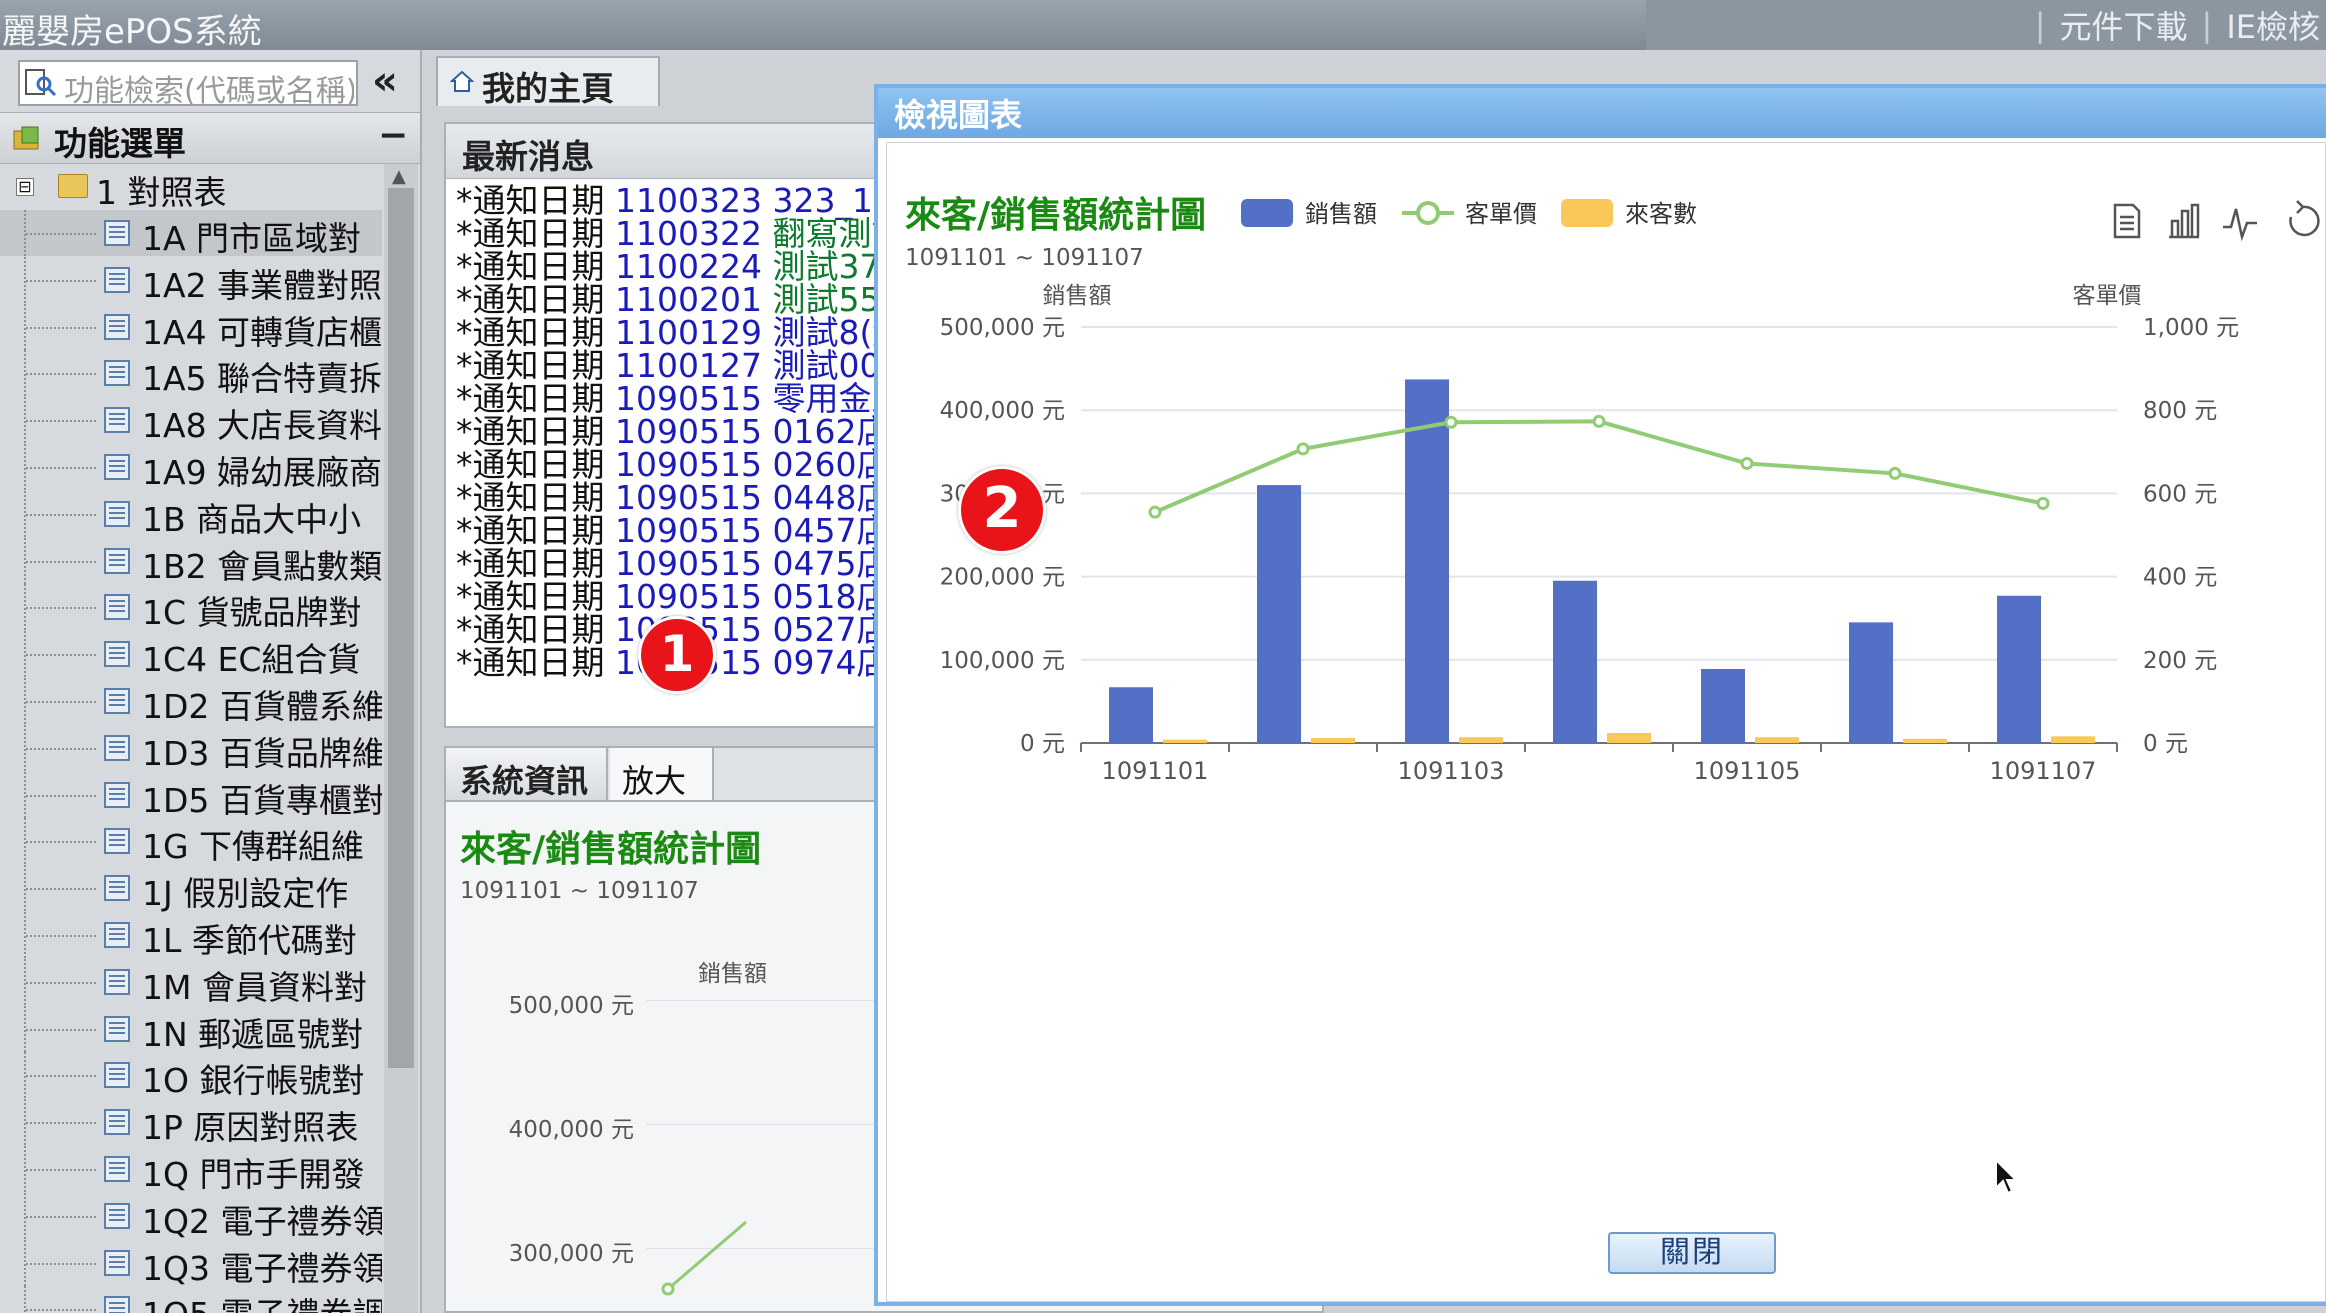  What do you see at coordinates (691, 497) in the screenshot?
I see `news-item: *通知日期 1090515 0448店標` at bounding box center [691, 497].